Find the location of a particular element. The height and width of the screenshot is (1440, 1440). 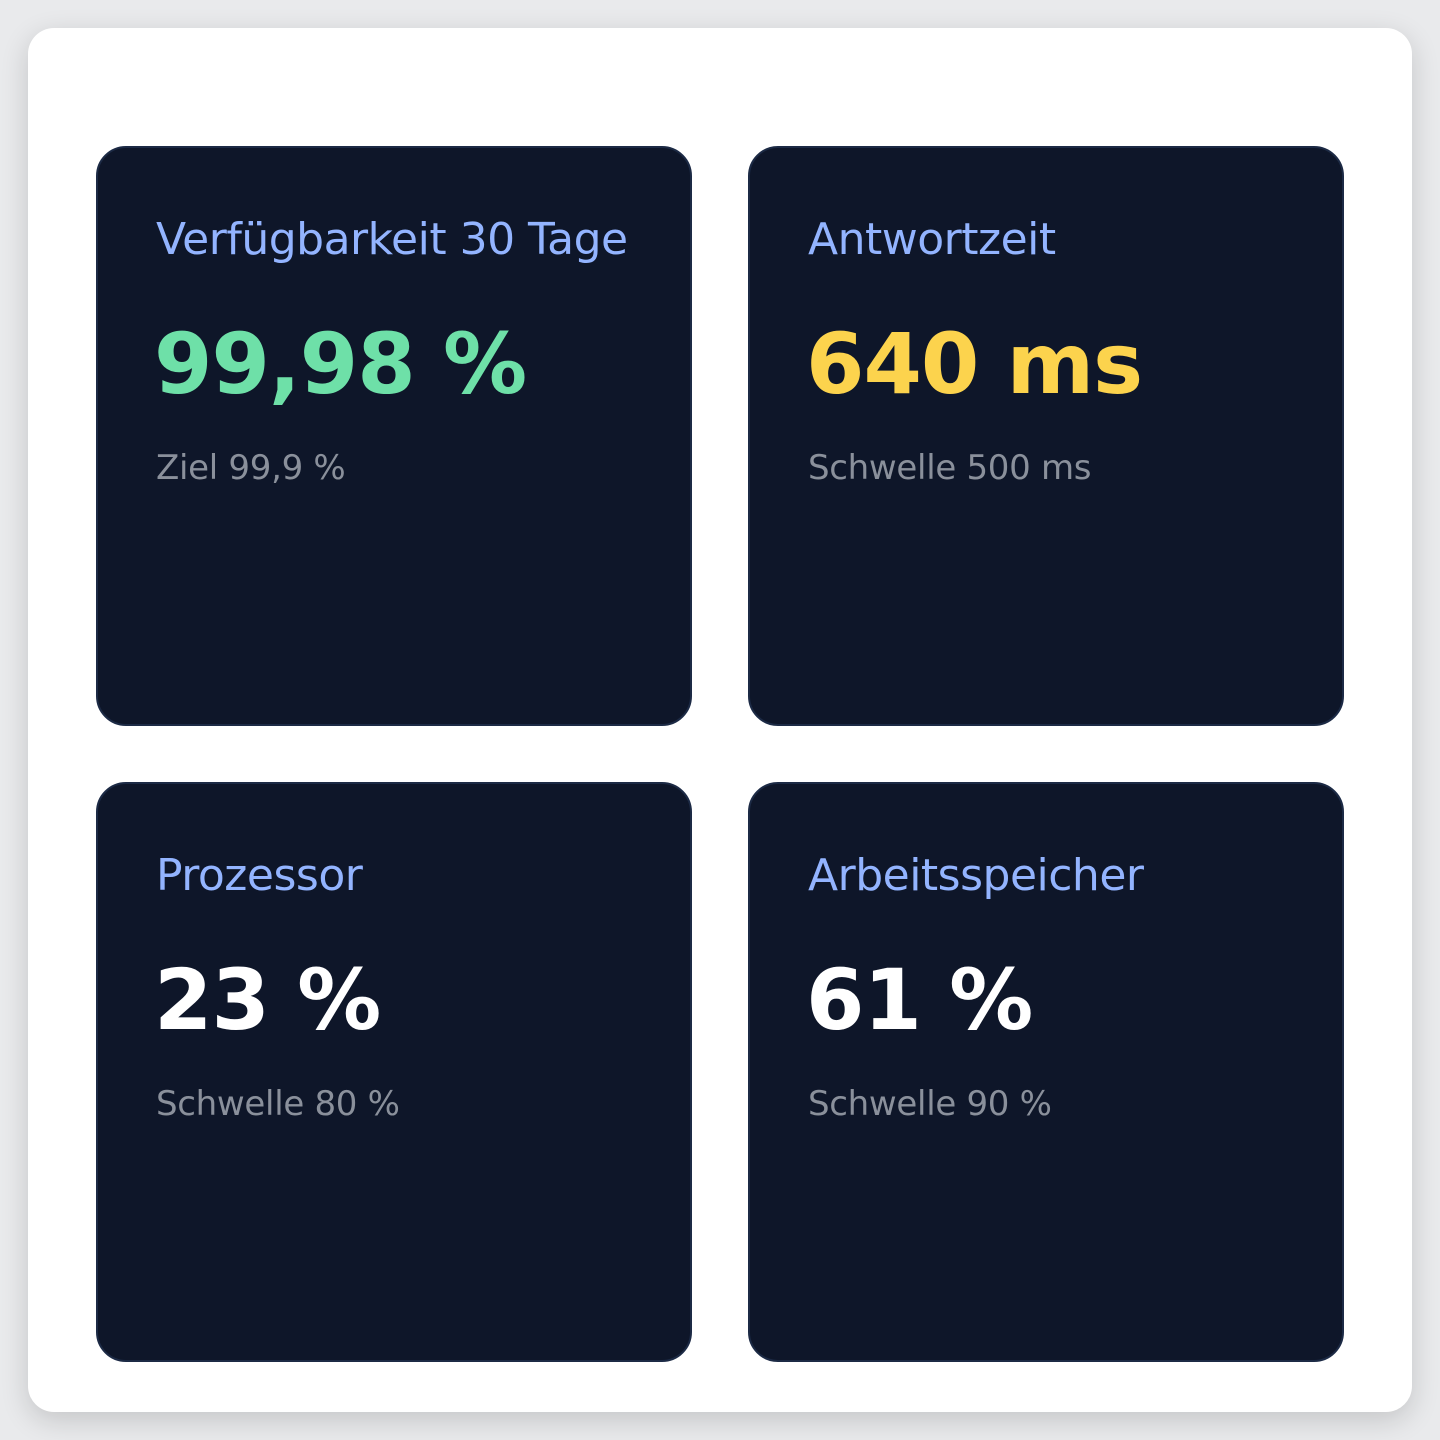

metric-title: Arbeitsspeicher is located at coordinates (976, 875).